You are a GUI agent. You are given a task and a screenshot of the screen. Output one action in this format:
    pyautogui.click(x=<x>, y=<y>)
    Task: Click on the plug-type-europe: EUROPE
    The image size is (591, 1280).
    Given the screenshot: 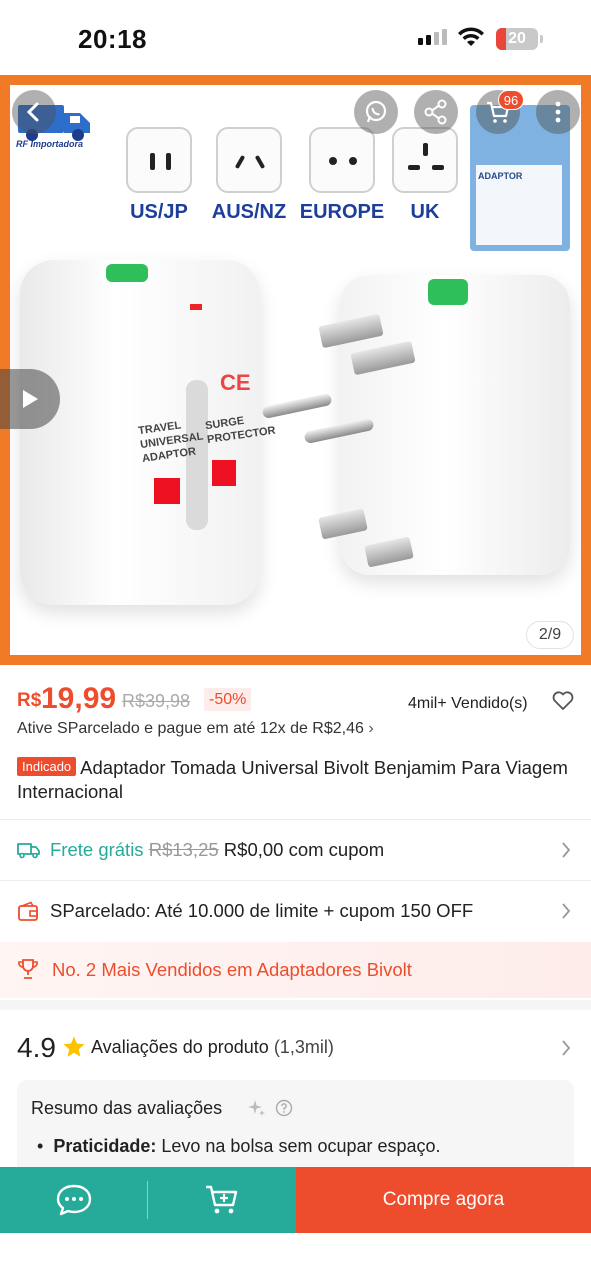 What is the action you would take?
    pyautogui.click(x=342, y=175)
    